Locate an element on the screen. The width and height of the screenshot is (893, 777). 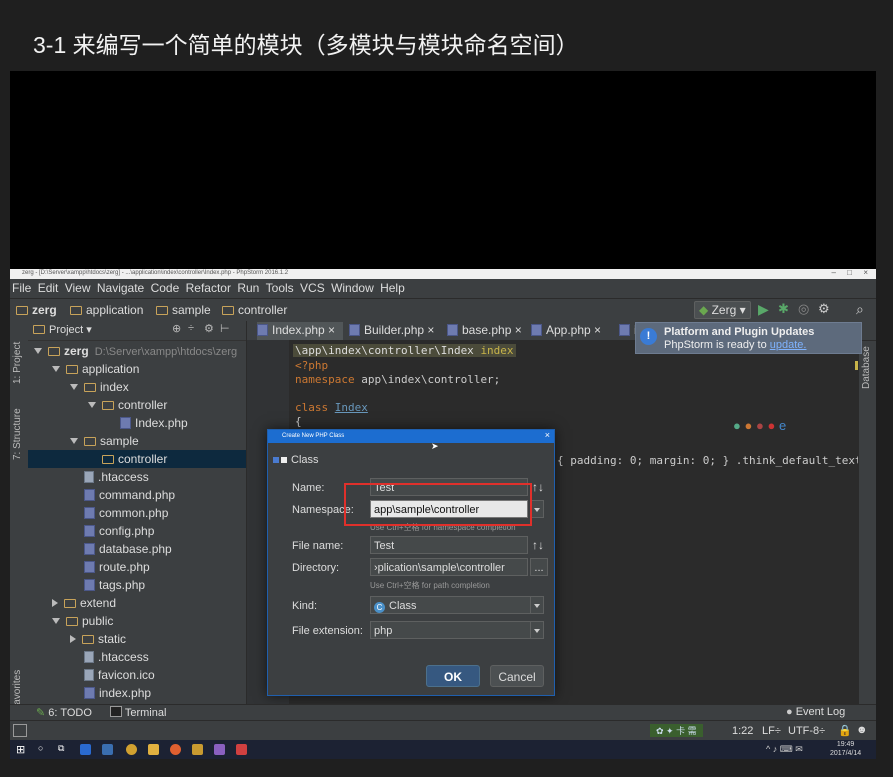
extension-dropdown is located at coordinates (537, 630).